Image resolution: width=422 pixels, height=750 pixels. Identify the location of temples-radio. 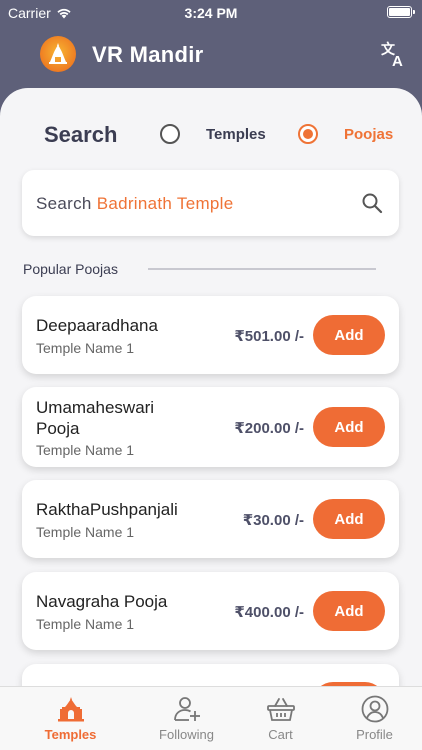
(170, 134).